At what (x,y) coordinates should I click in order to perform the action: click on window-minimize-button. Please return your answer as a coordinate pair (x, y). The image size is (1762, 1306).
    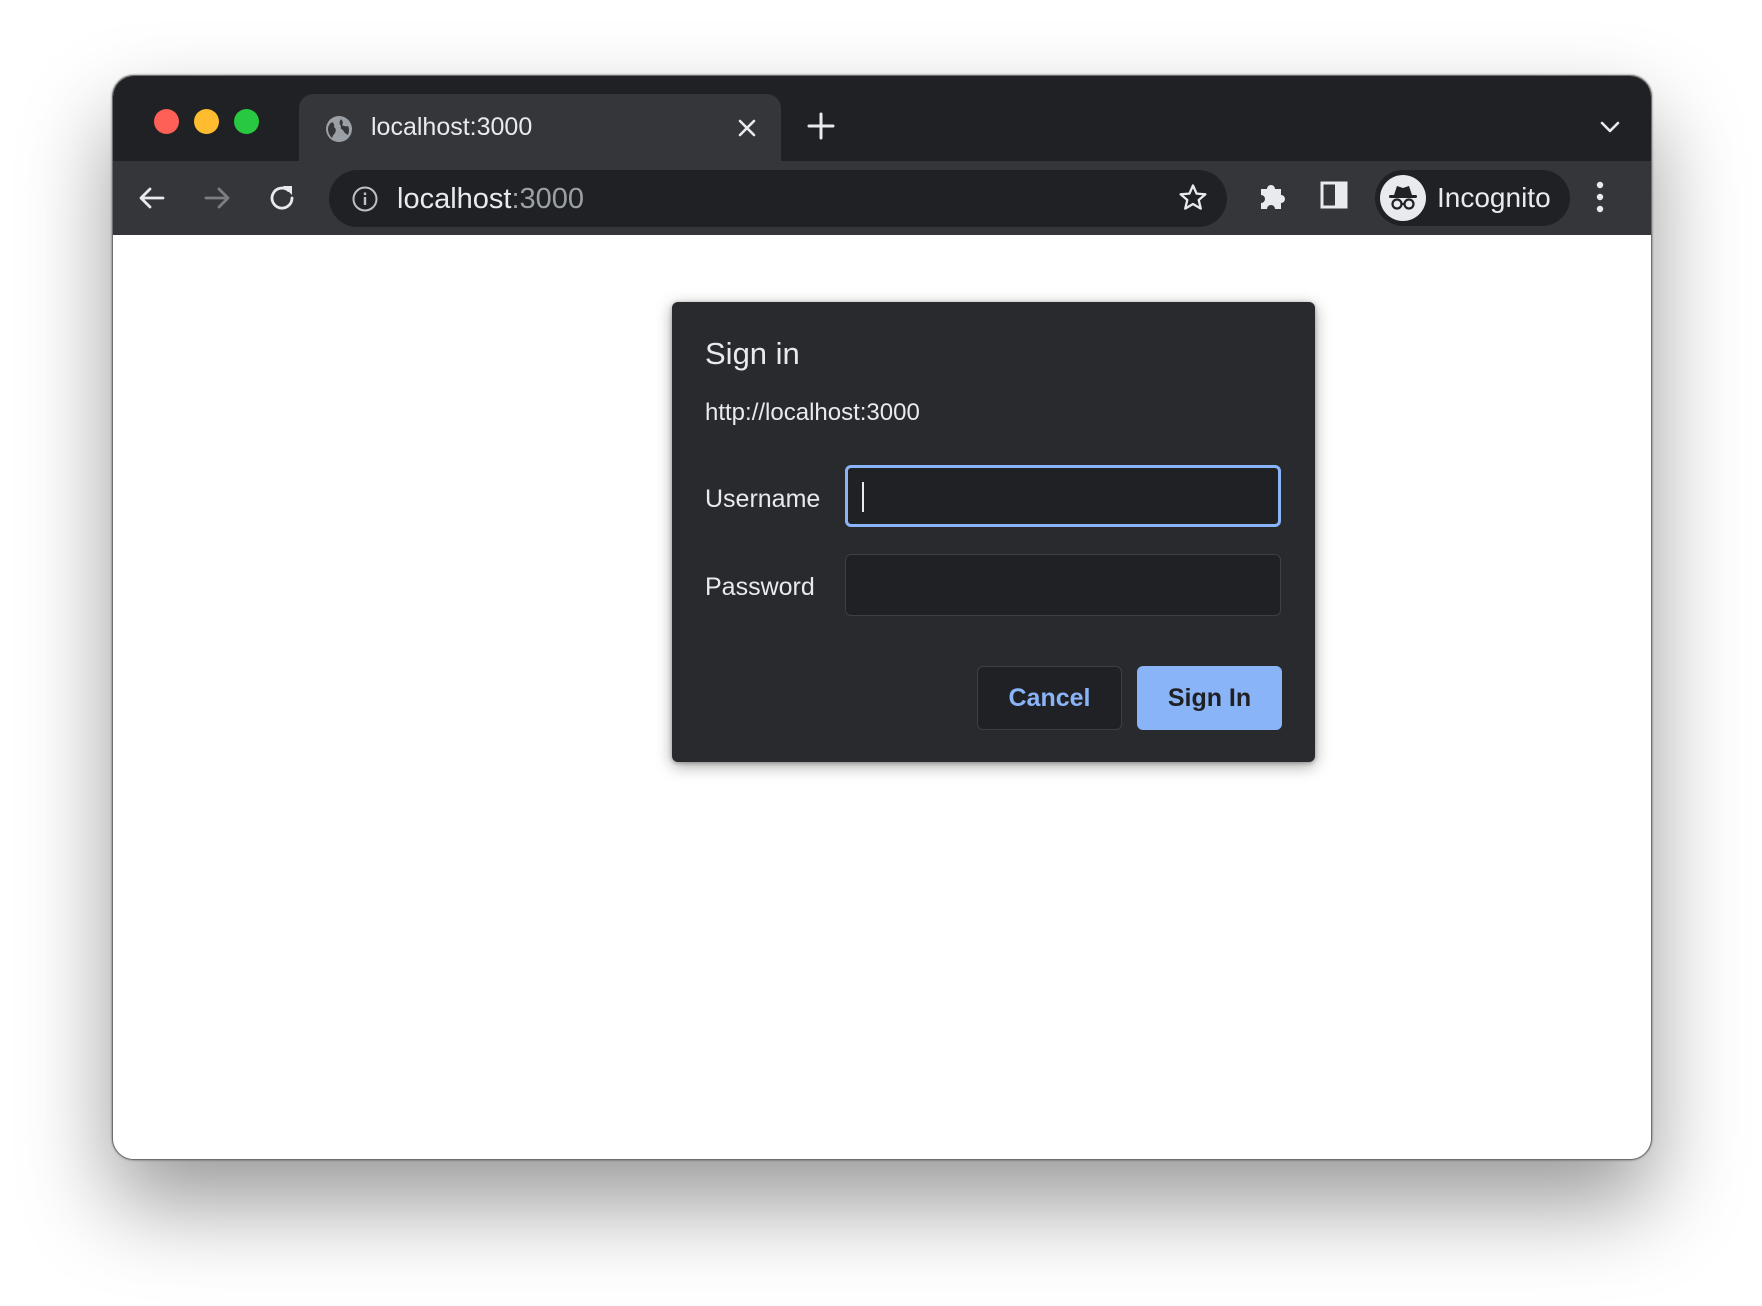
    Looking at the image, I should click on (206, 121).